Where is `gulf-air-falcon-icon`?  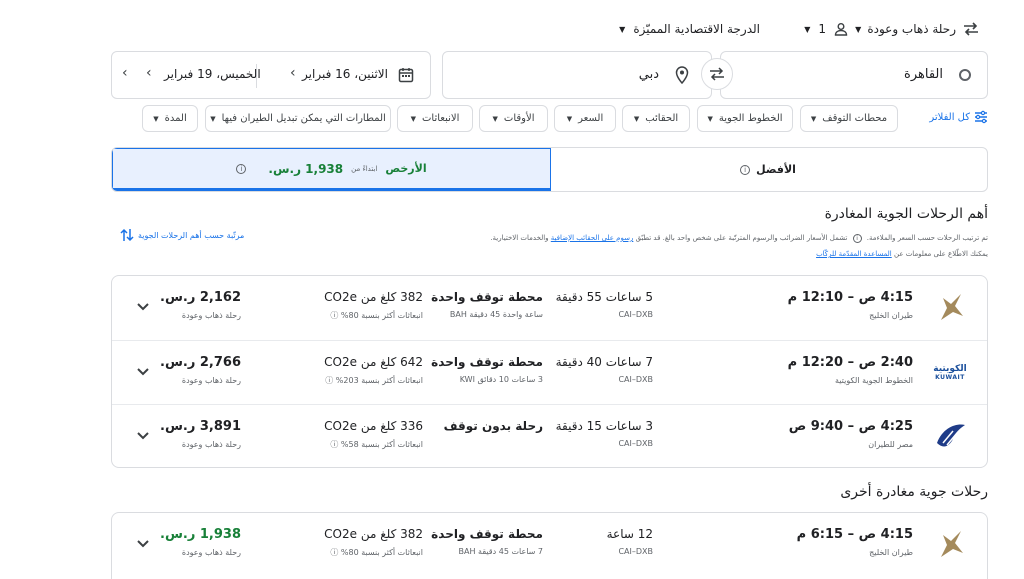
gulf-air-falcon-icon is located at coordinates (952, 307).